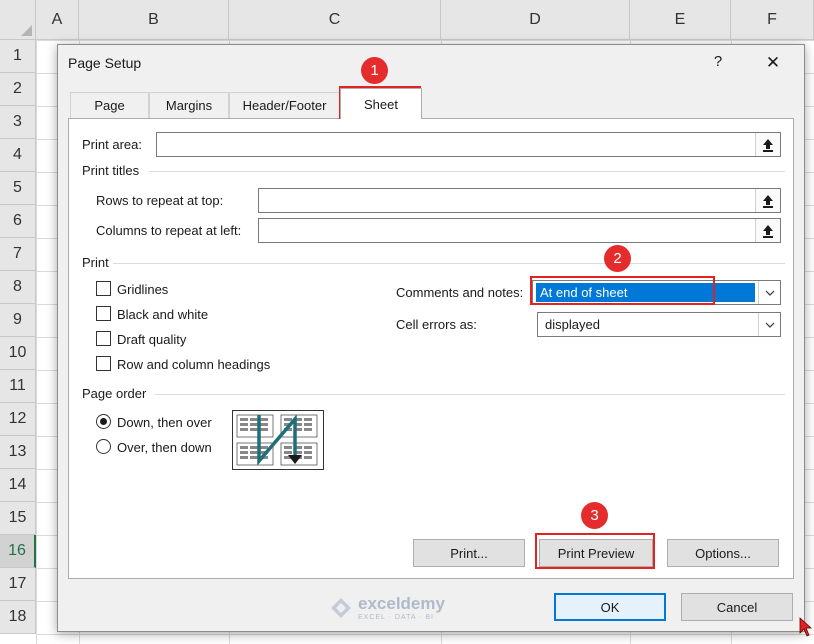  I want to click on print-titles-label: Print titles, so click(111, 170).